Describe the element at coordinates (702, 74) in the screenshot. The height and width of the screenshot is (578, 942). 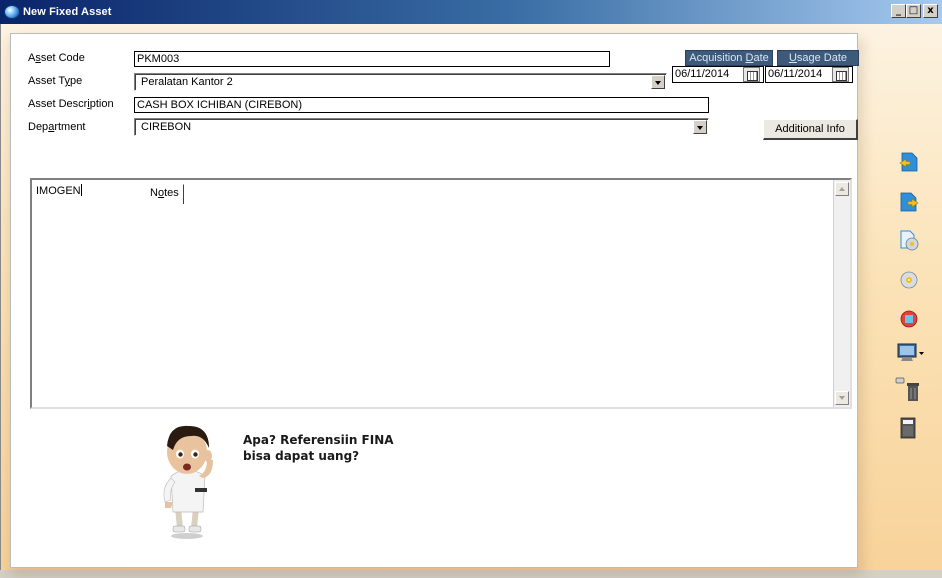
I see `acquisition-date-value: 06/11/2014` at that location.